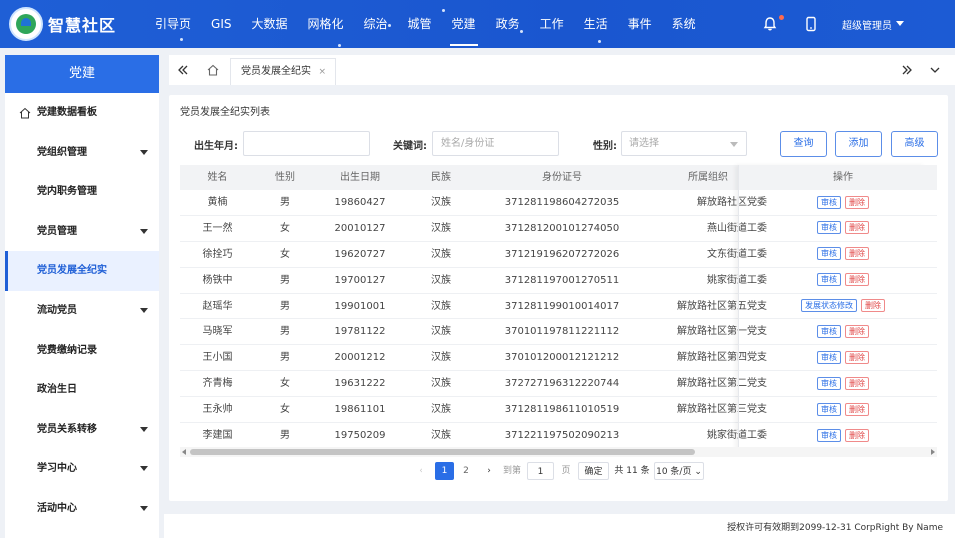  I want to click on scroll-left-icon, so click(184, 452).